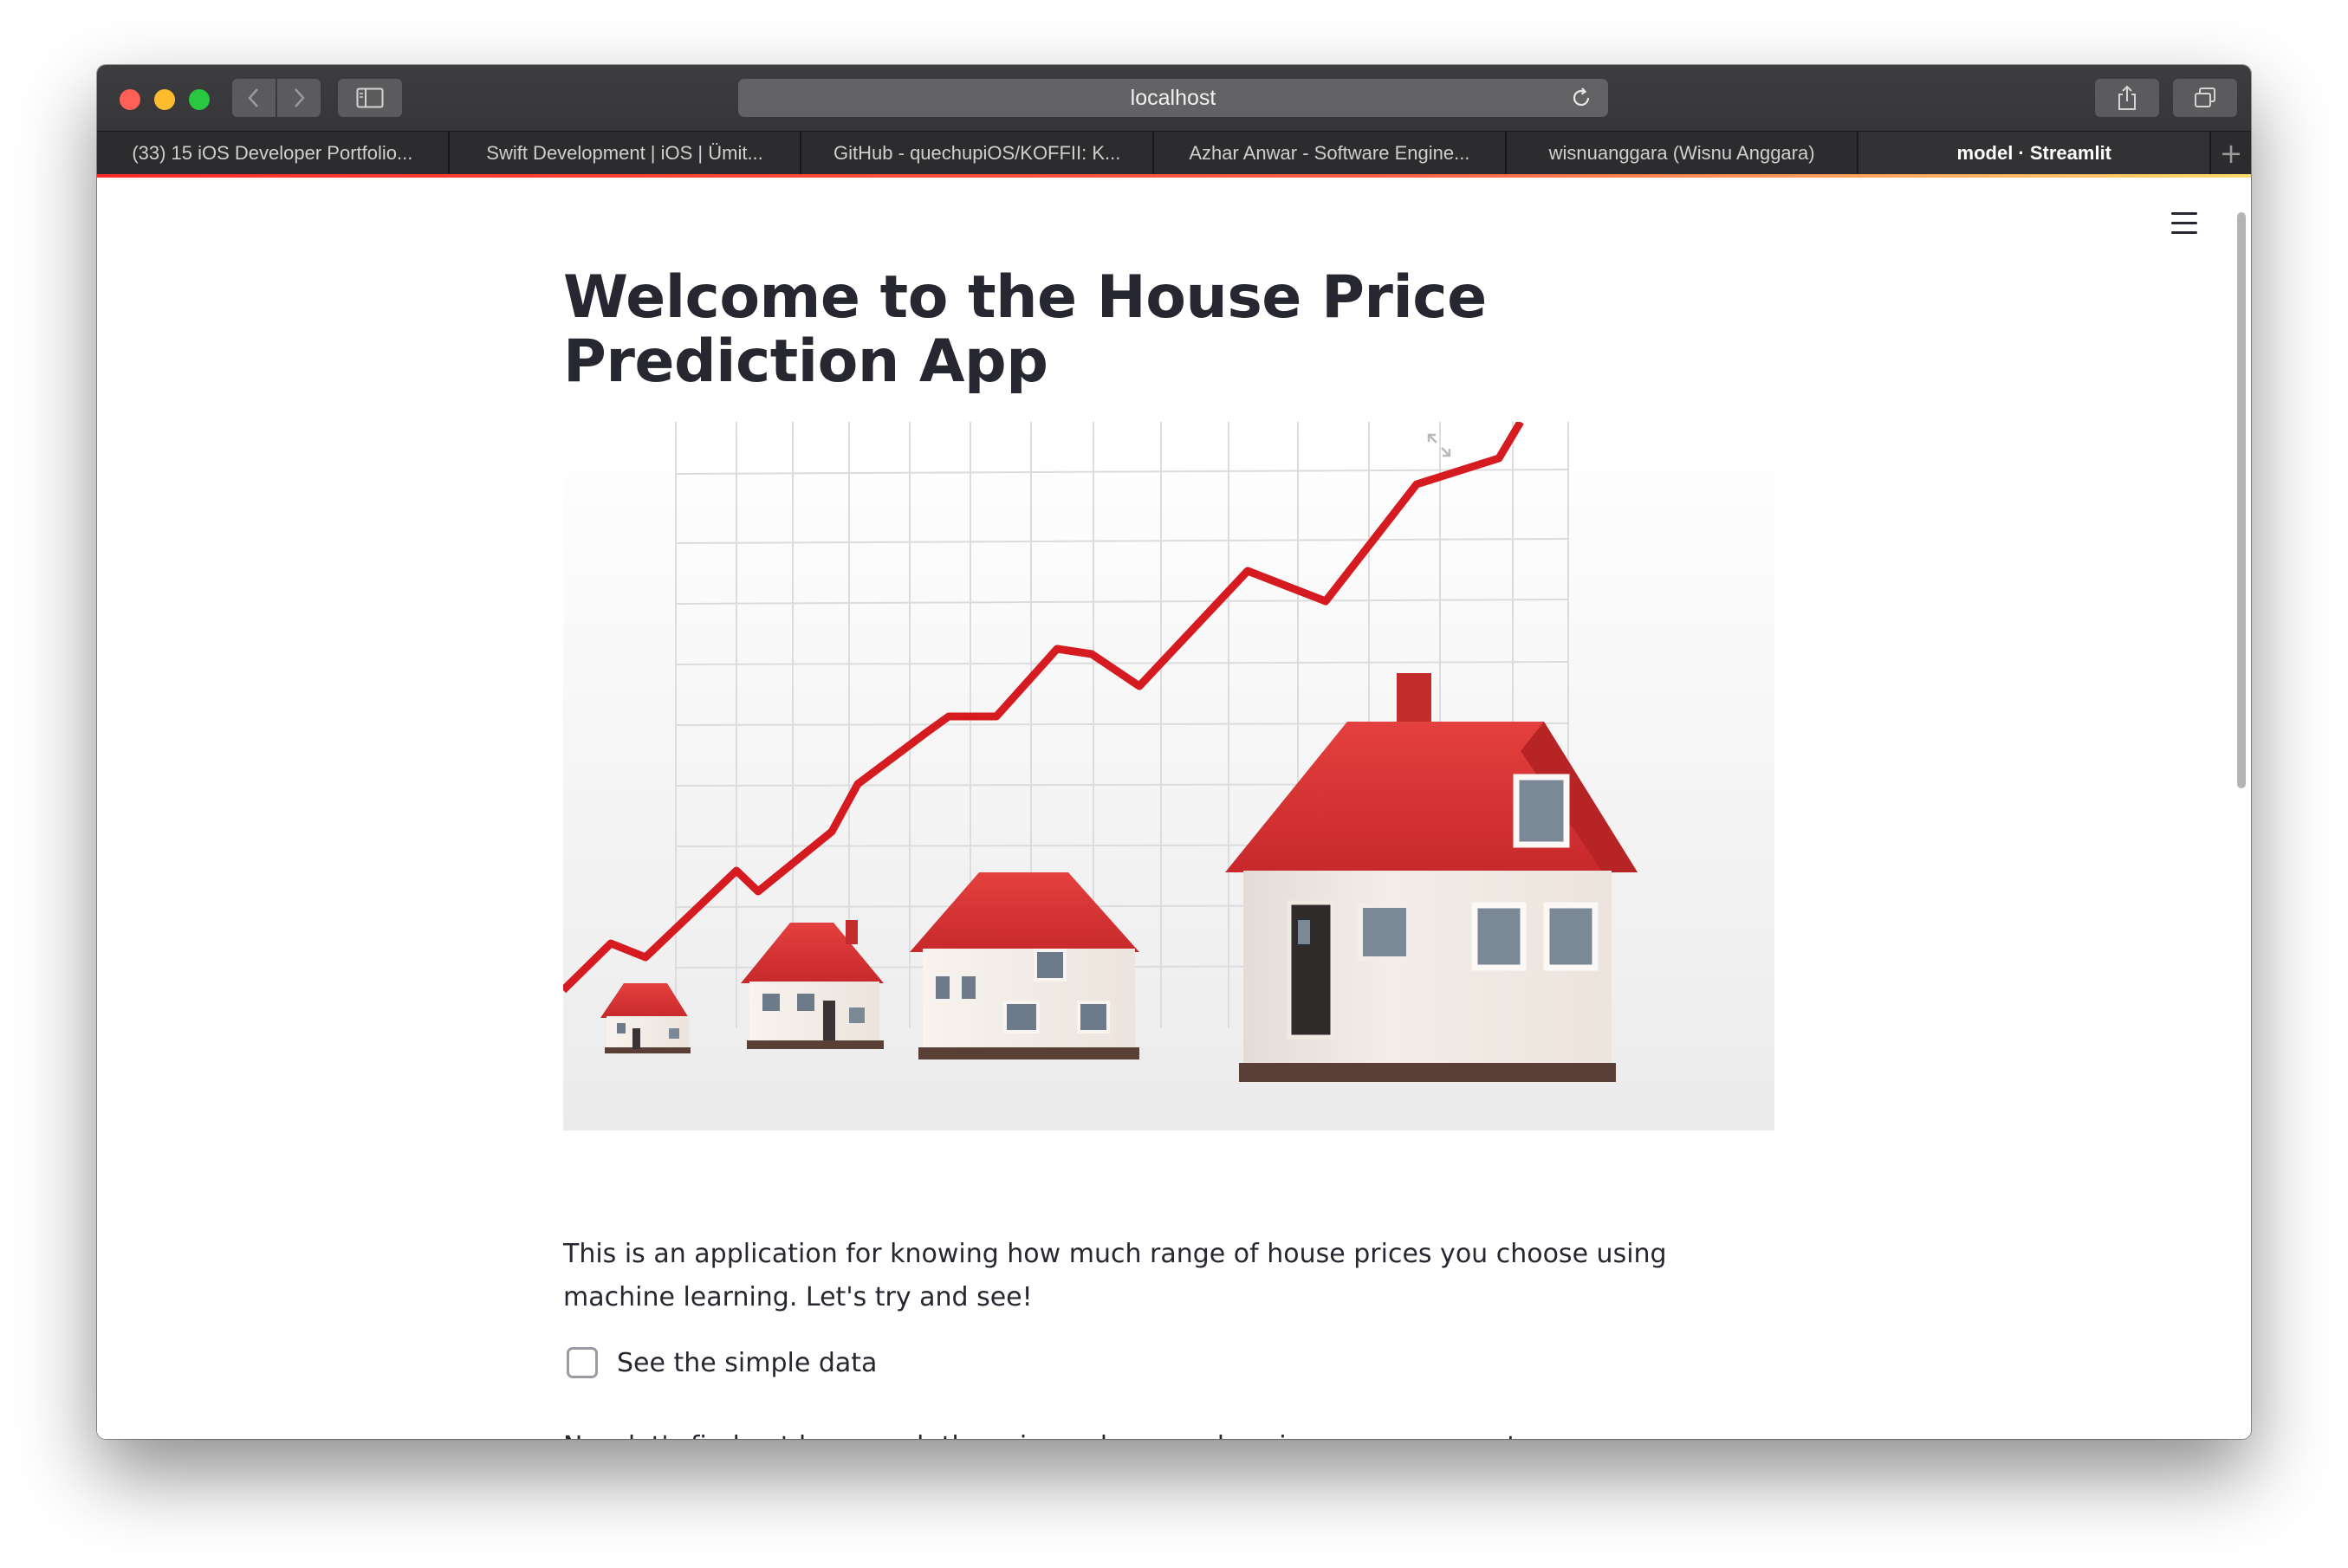 Image resolution: width=2348 pixels, height=1568 pixels. I want to click on tab-wisnuanggara: wisnuanggara (Wisnu Anggara), so click(1683, 153).